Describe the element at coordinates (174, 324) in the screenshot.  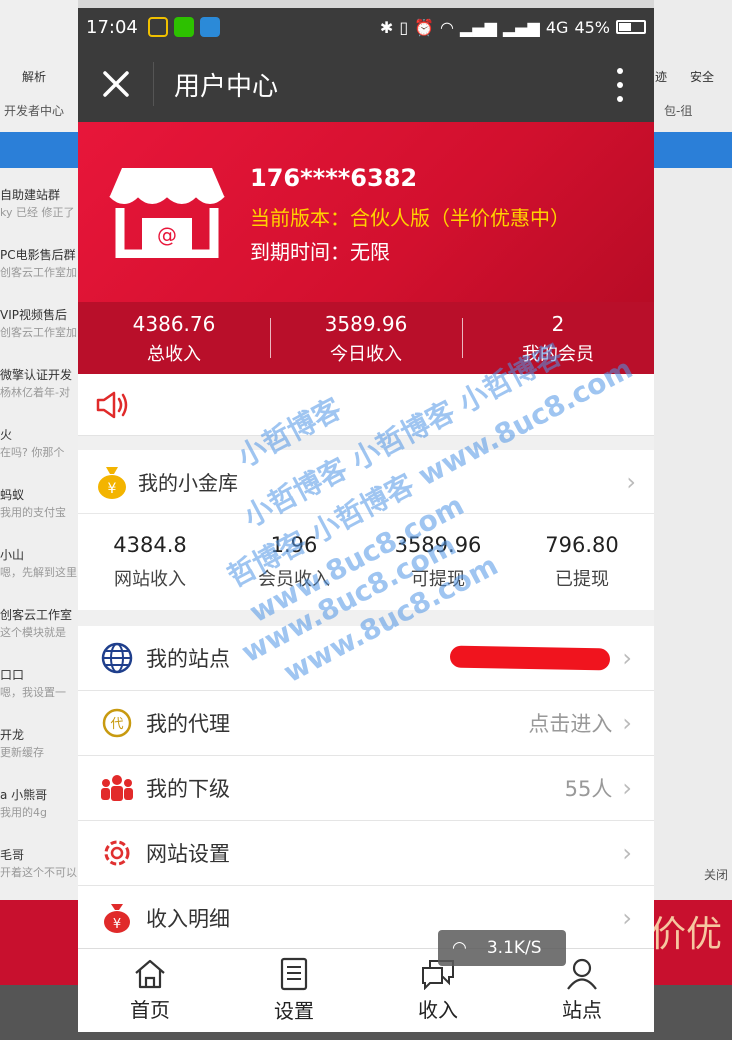
I see `stat-value: 4386.76` at that location.